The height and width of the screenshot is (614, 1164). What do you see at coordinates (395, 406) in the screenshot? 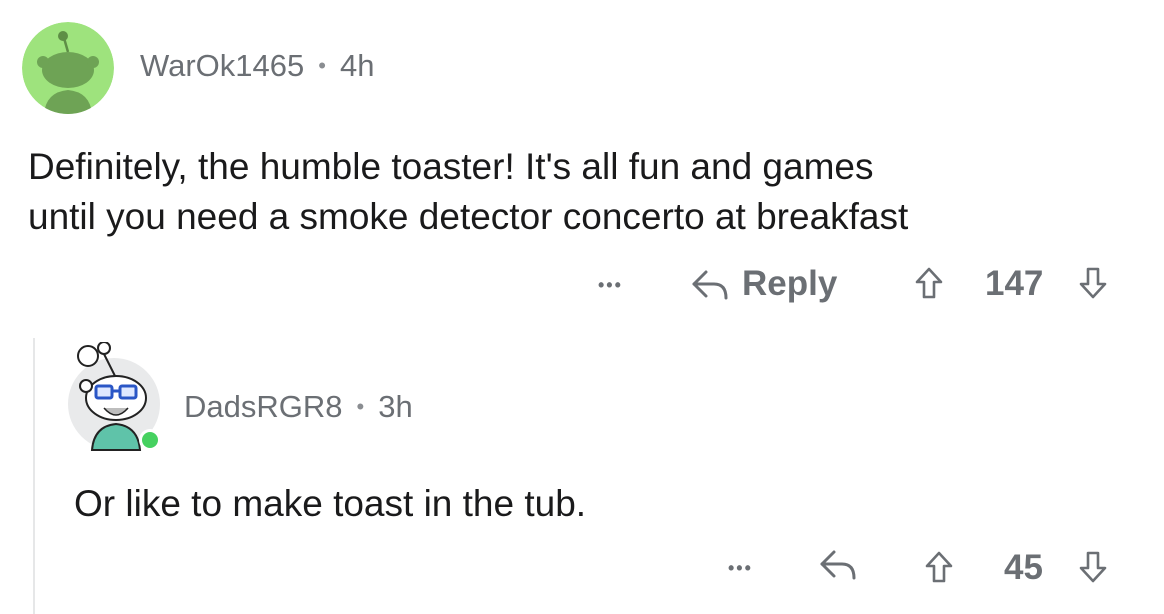
I see `reply-time: 3h` at bounding box center [395, 406].